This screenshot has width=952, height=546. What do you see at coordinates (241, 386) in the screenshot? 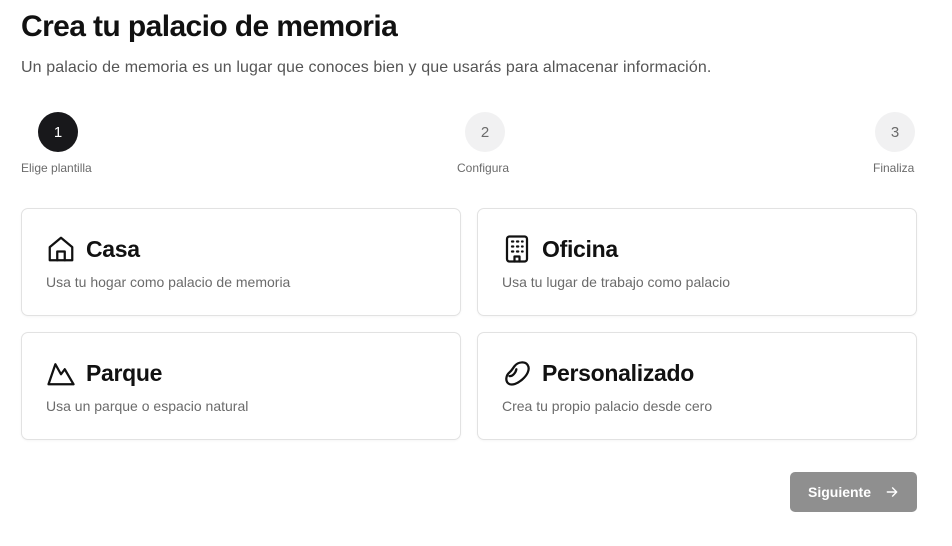
I see `template-card-parque: Parque Usa un parque o espacio natural` at bounding box center [241, 386].